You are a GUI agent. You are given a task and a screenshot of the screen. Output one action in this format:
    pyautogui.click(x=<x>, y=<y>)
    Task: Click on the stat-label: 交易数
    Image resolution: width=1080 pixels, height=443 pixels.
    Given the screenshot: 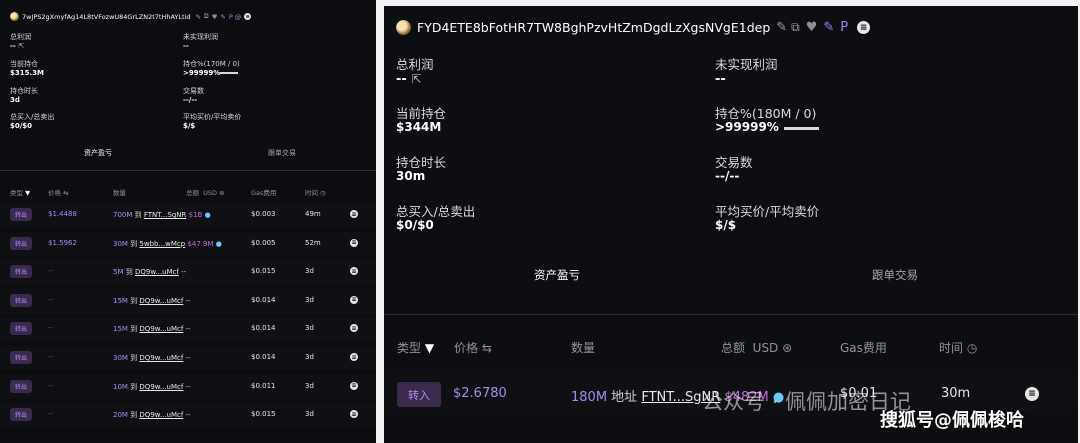 What is the action you would take?
    pyautogui.click(x=193, y=91)
    